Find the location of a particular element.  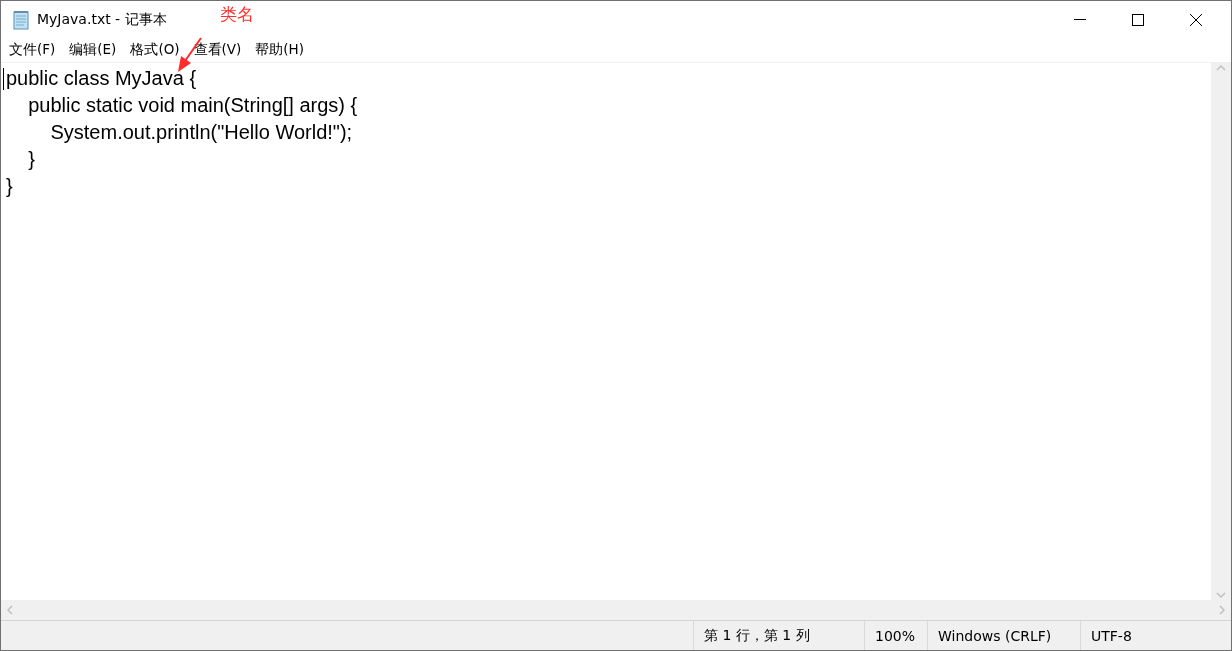

code-line: public class MyJava { is located at coordinates (101, 78).